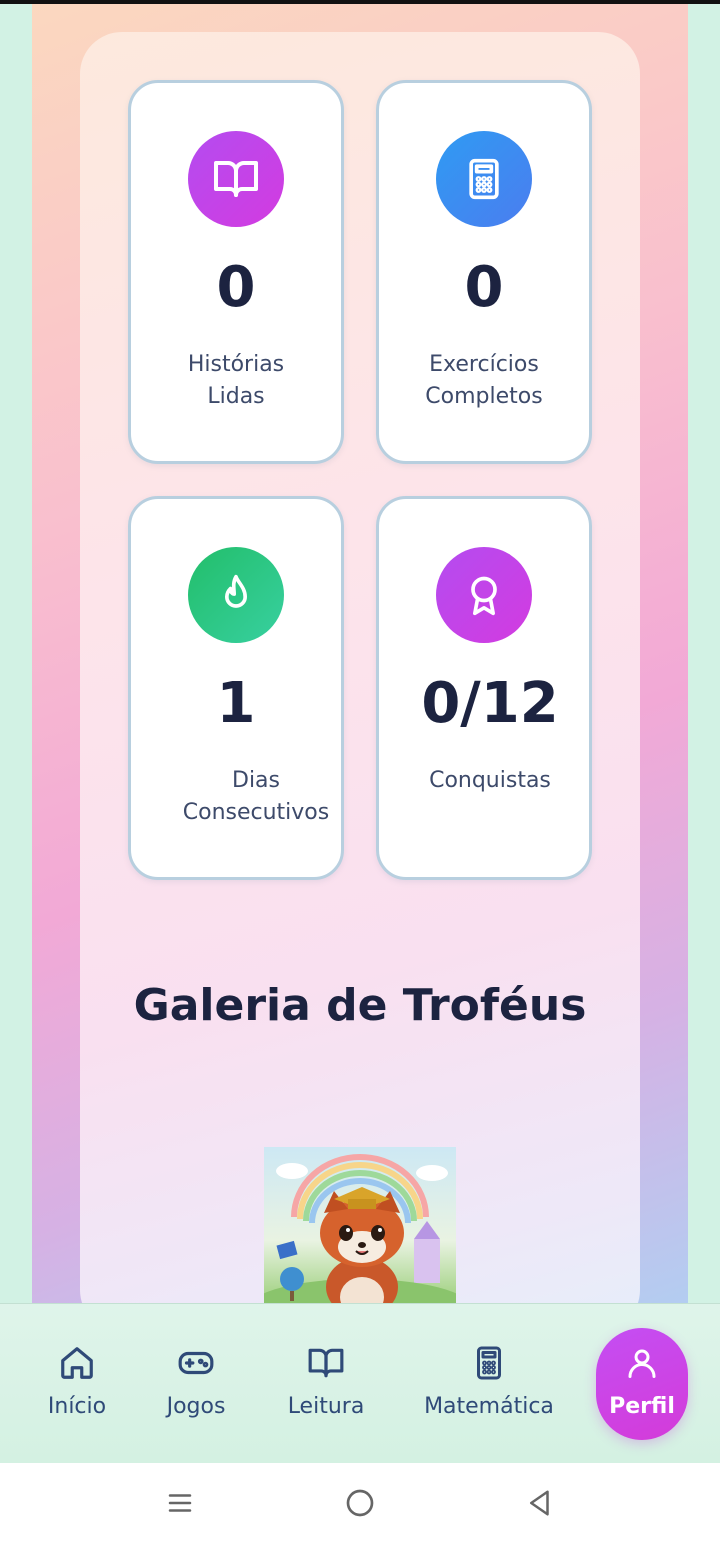  Describe the element at coordinates (196, 1389) in the screenshot. I see `nav-games: Jogos` at that location.